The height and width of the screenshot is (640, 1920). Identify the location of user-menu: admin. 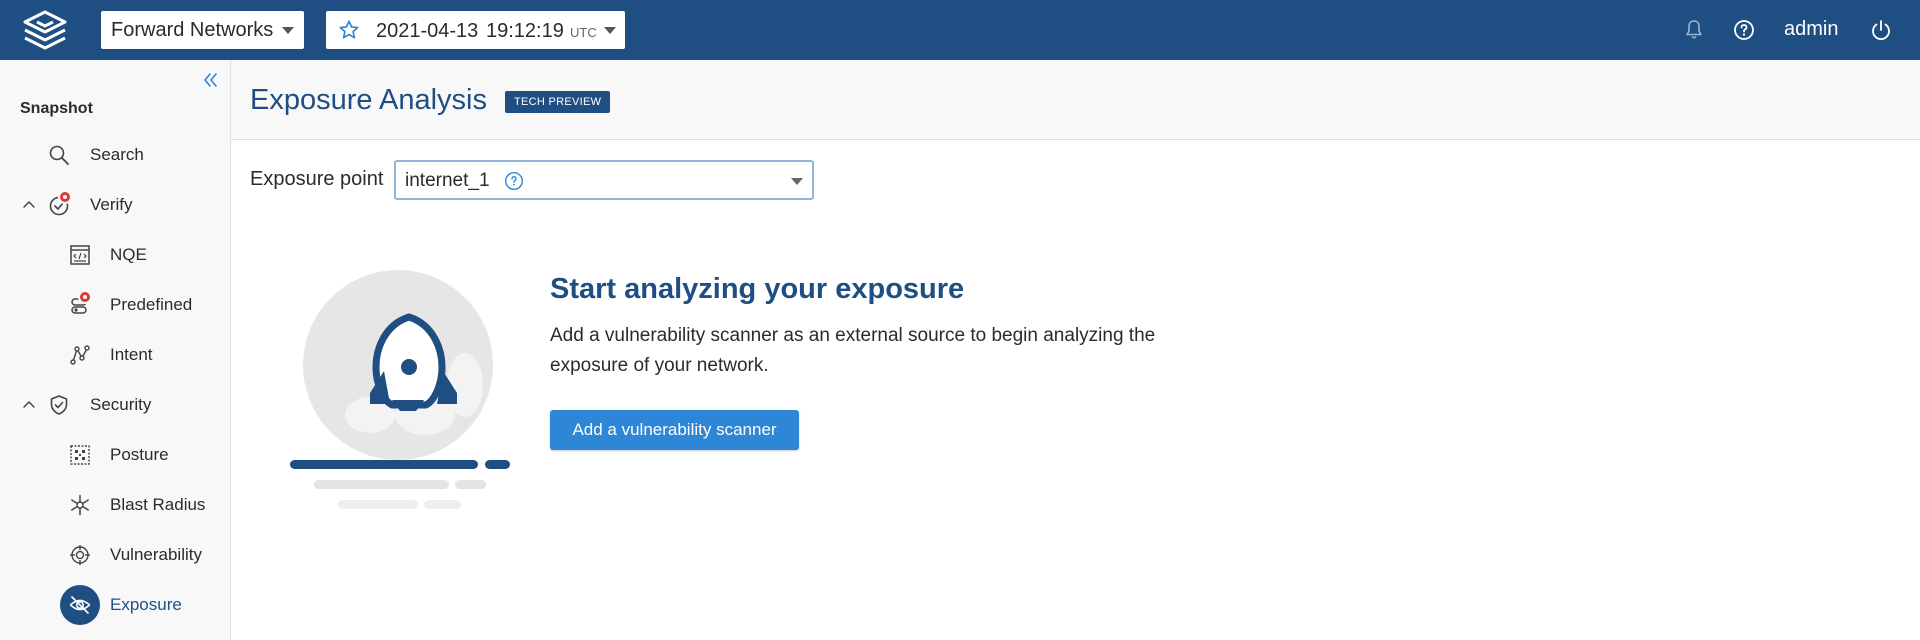
(1811, 29).